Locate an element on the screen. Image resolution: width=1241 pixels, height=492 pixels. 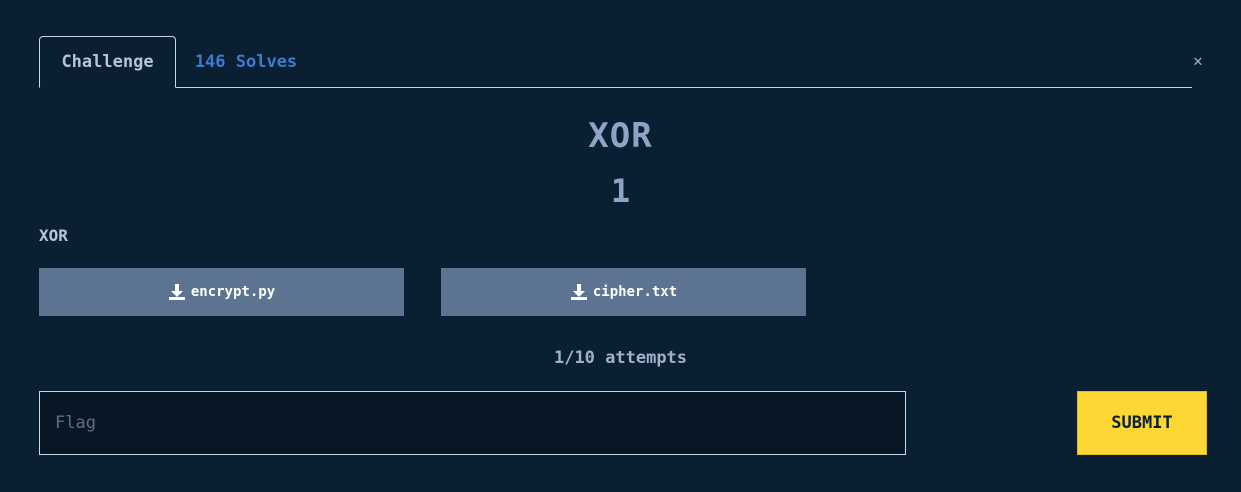
tab-challenge: Challenge is located at coordinates (107, 62).